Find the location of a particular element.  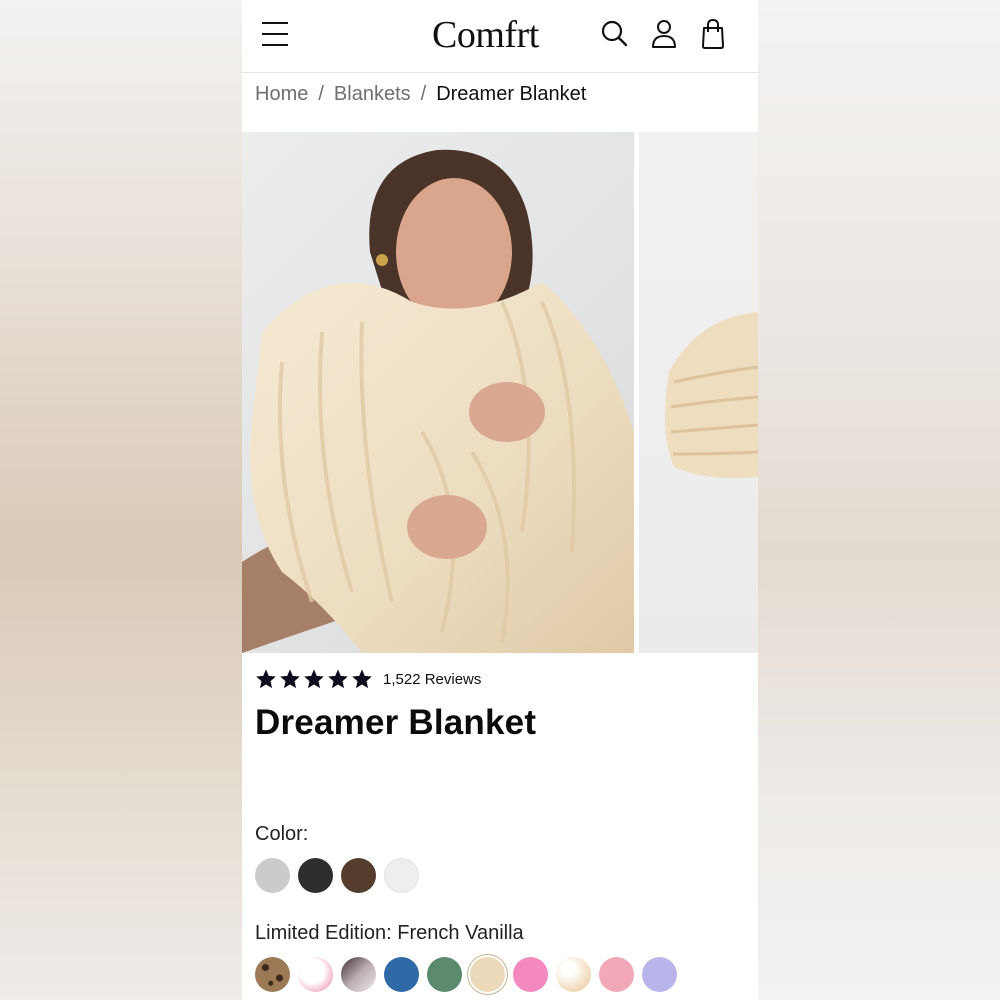

breadcrumb: Home / Blankets / Dreamer Blanket is located at coordinates (420, 94).